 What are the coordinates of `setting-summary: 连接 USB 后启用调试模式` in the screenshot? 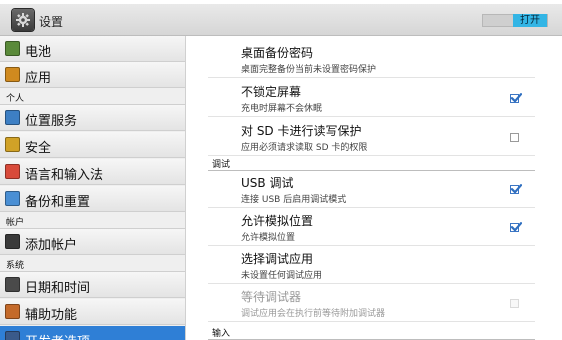 It's located at (294, 200).